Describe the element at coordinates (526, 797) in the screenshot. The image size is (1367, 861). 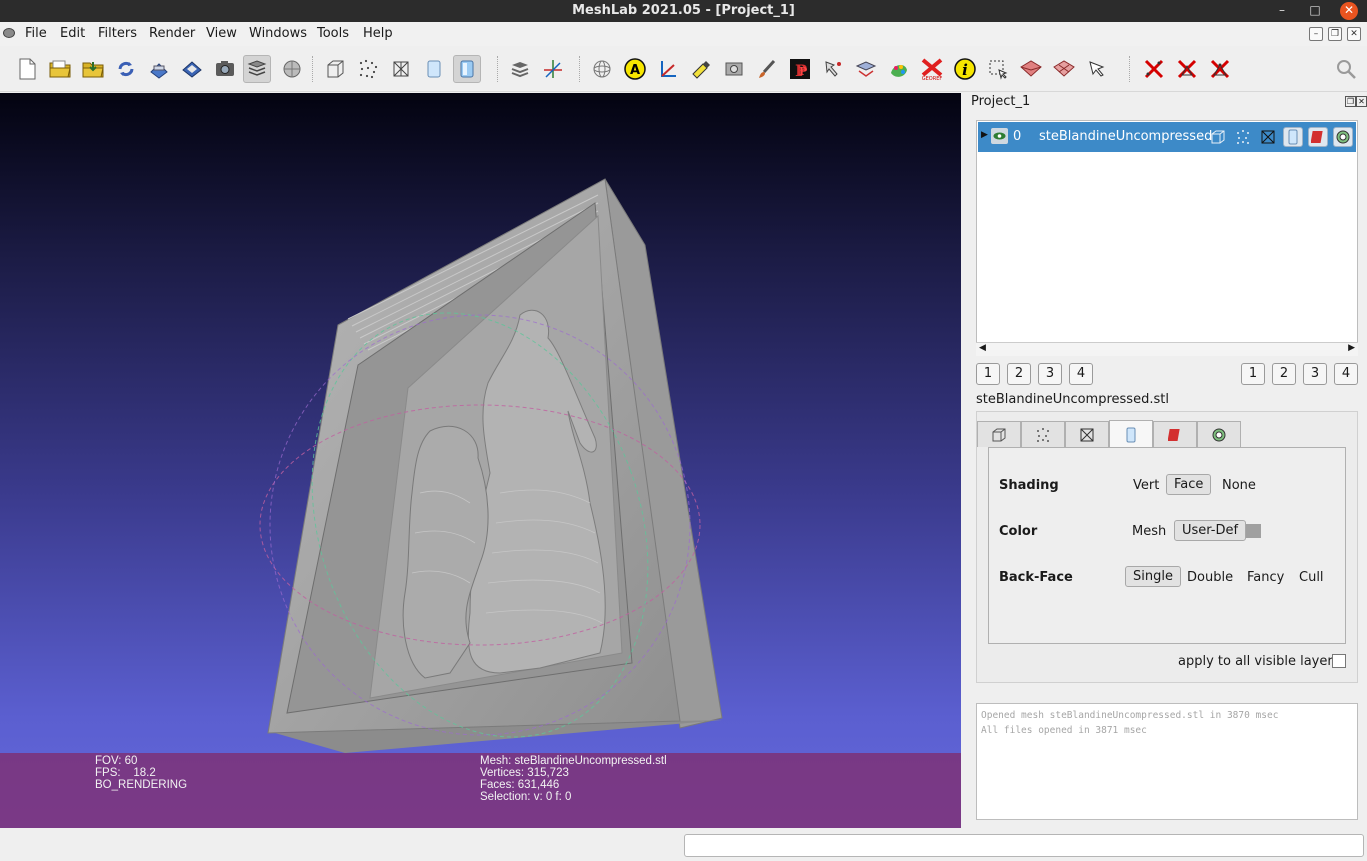
I see `selection-label: Selection: v: 0 f: 0` at that location.